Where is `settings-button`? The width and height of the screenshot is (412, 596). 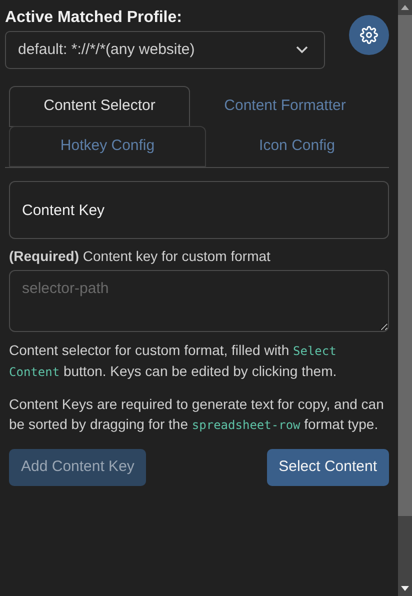 settings-button is located at coordinates (369, 35).